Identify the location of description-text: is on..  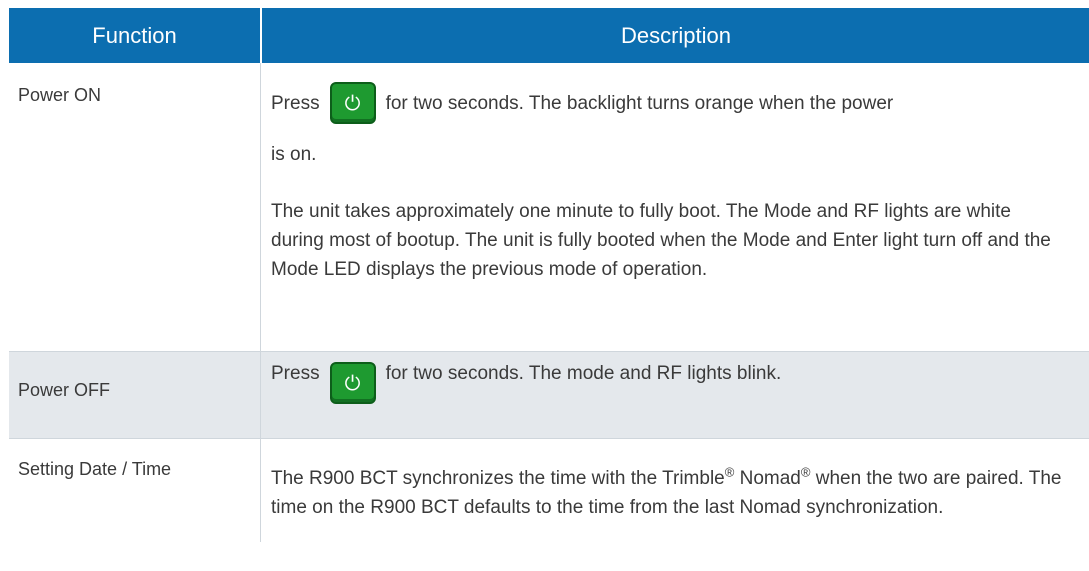
(294, 154).